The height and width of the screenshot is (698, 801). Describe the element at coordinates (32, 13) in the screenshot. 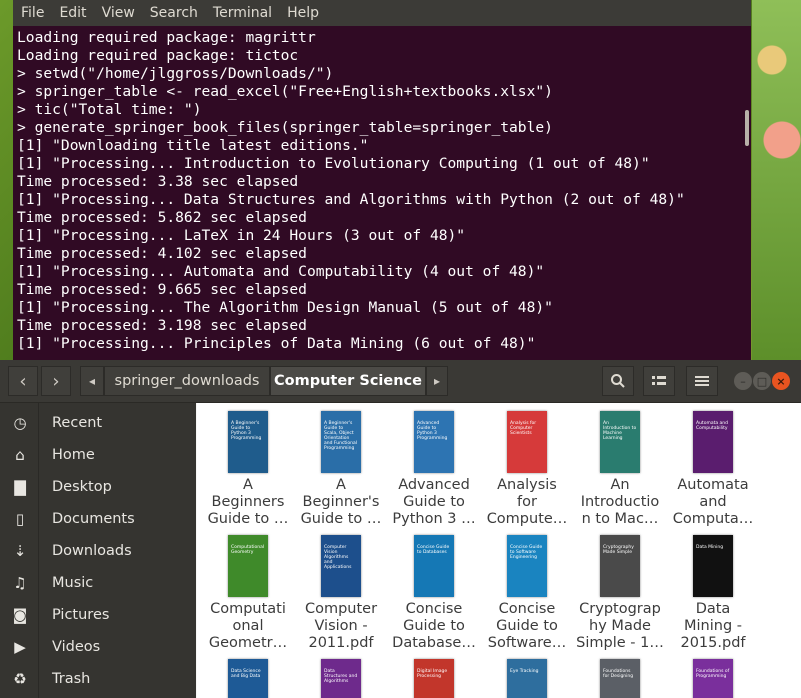

I see `menu-file: File` at that location.